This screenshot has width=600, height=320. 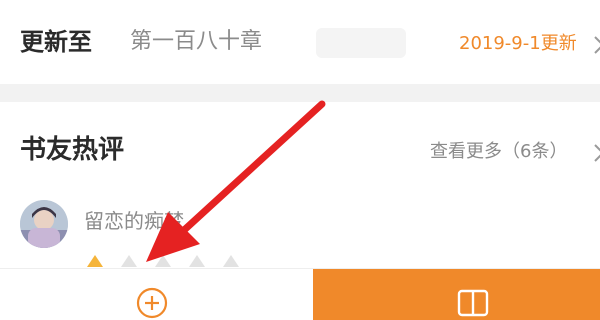 What do you see at coordinates (456, 294) in the screenshot?
I see `read-book-button` at bounding box center [456, 294].